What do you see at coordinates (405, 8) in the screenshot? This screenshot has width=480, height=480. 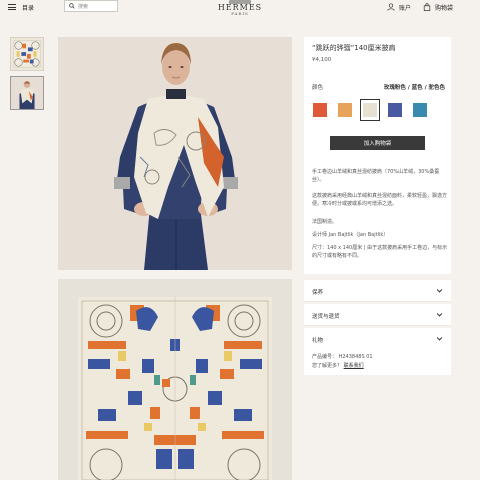 I see `account-label: 账户` at bounding box center [405, 8].